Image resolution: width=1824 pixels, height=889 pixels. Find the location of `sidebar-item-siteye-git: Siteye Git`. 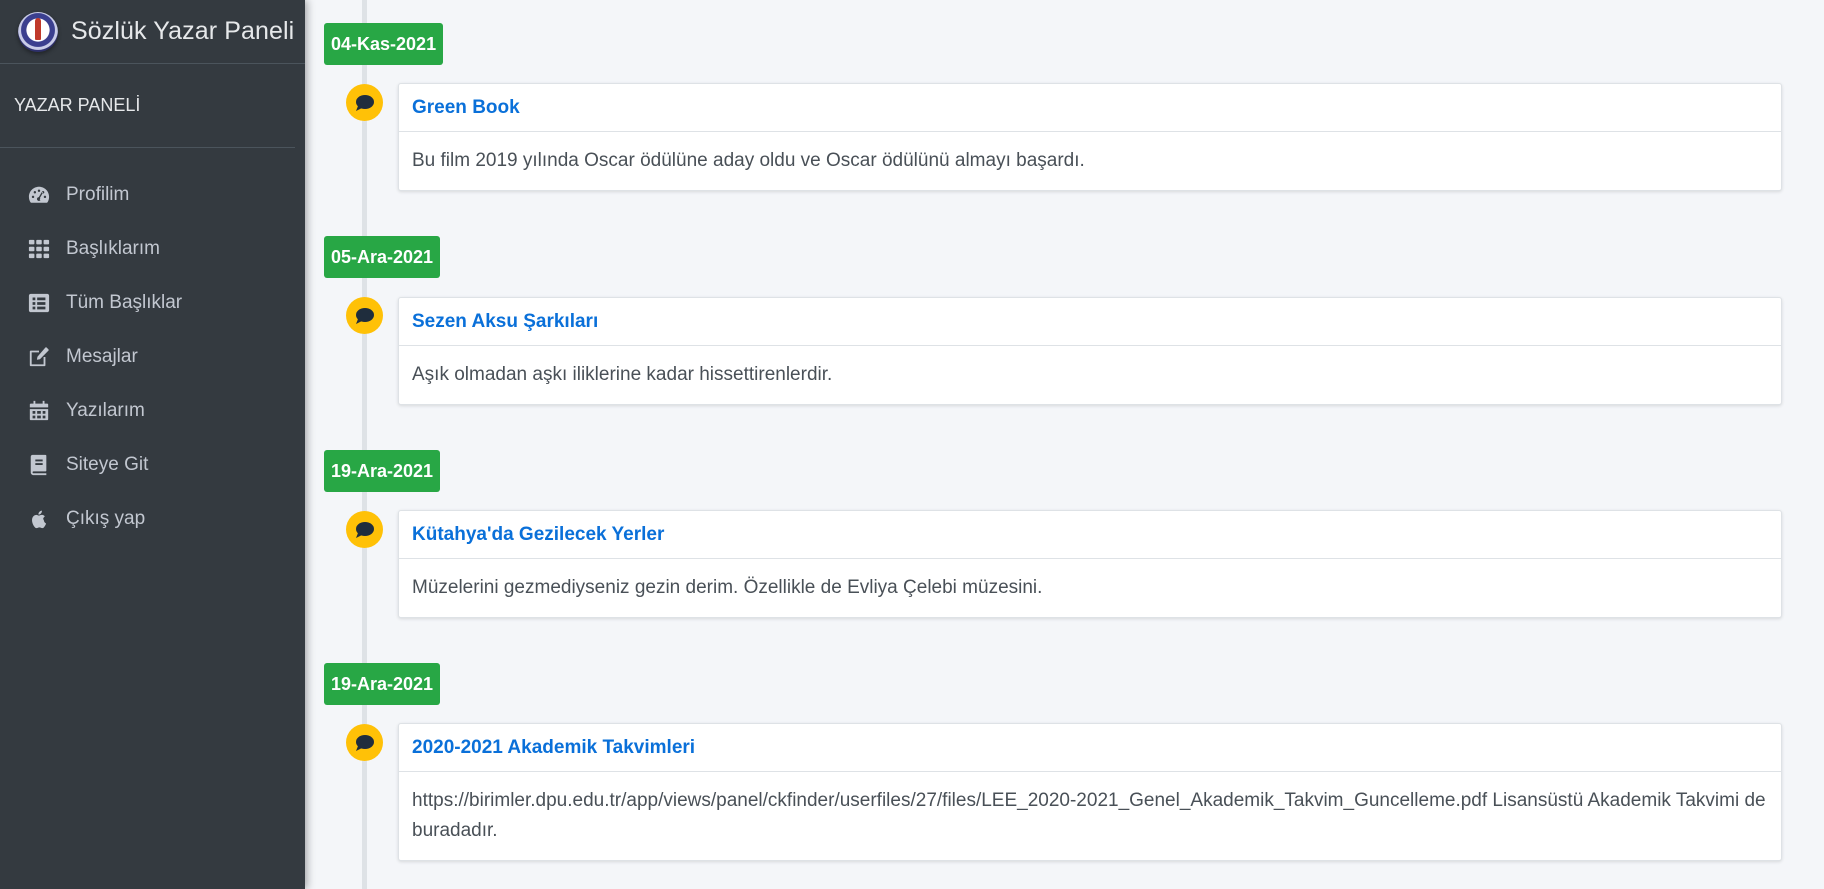

sidebar-item-siteye-git: Siteye Git is located at coordinates (152, 465).